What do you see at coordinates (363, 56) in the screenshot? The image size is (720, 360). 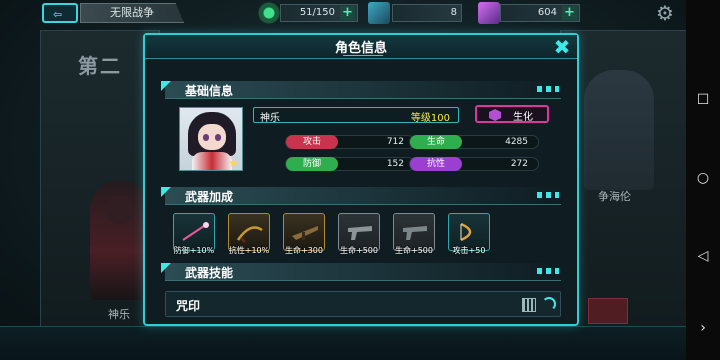 I see `title-underline-decoration` at bounding box center [363, 56].